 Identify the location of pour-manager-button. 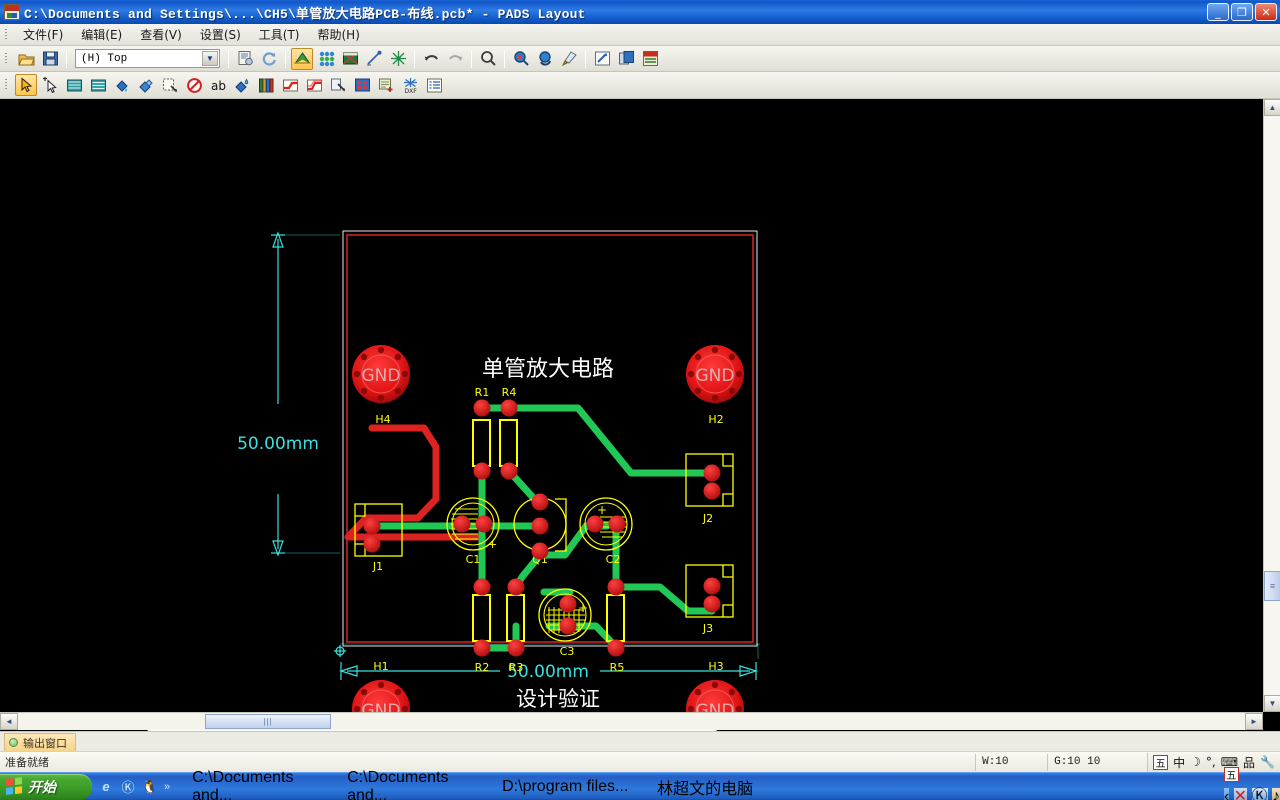
(242, 85).